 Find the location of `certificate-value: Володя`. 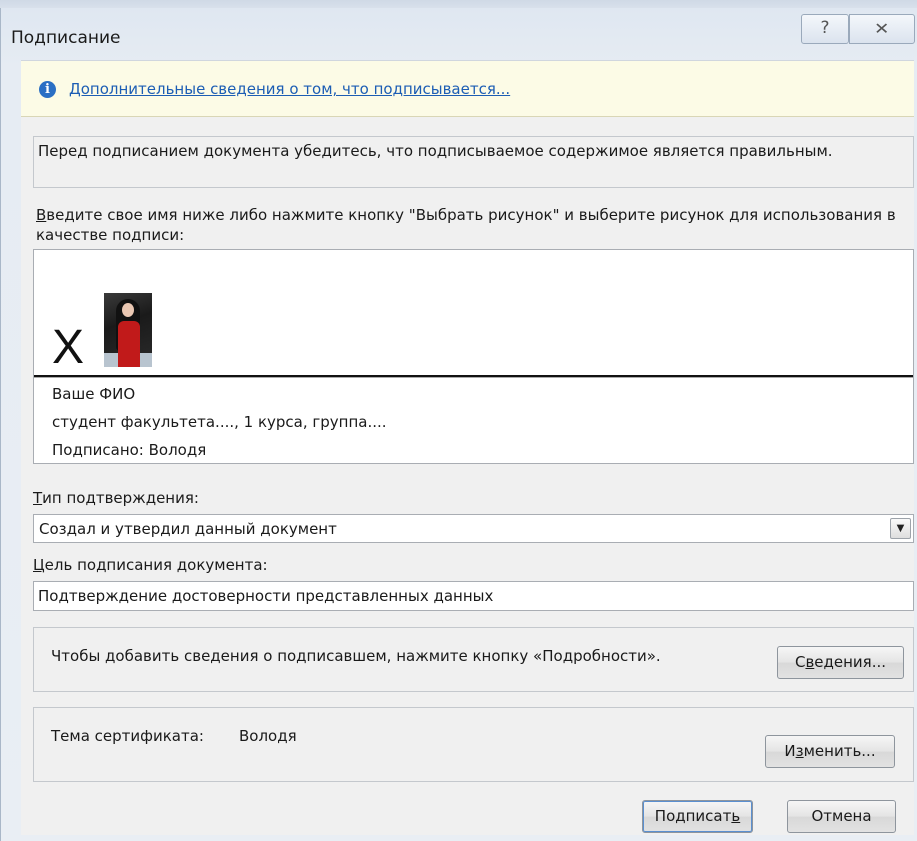

certificate-value: Володя is located at coordinates (268, 736).